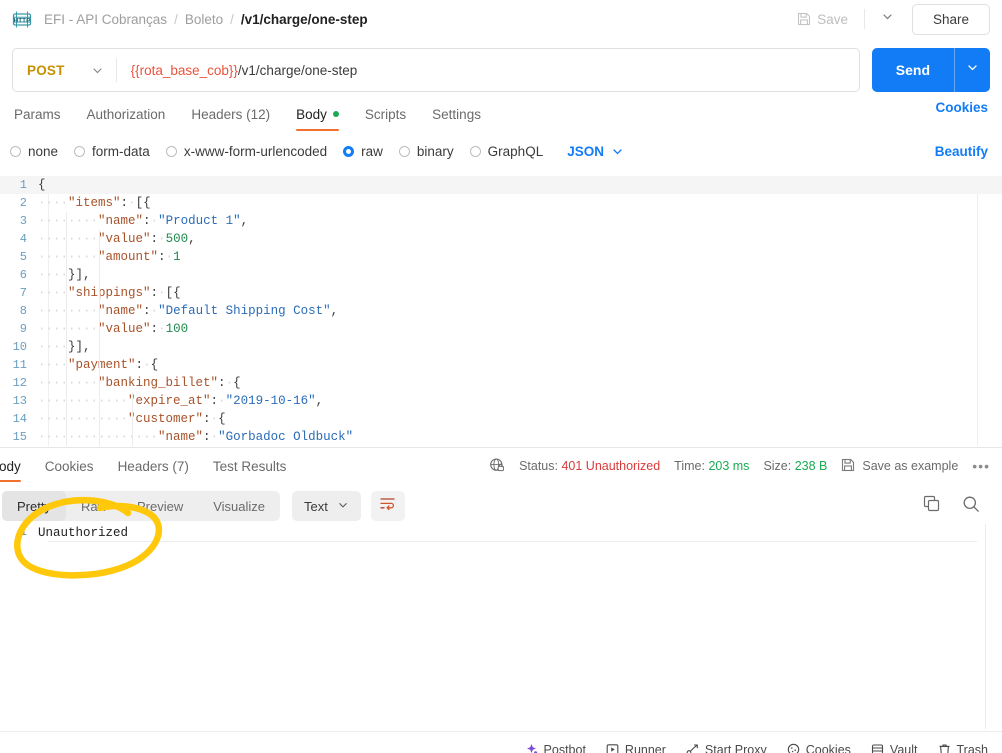 The height and width of the screenshot is (753, 1002). I want to click on breadcrumb-folder: Boleto, so click(204, 19).